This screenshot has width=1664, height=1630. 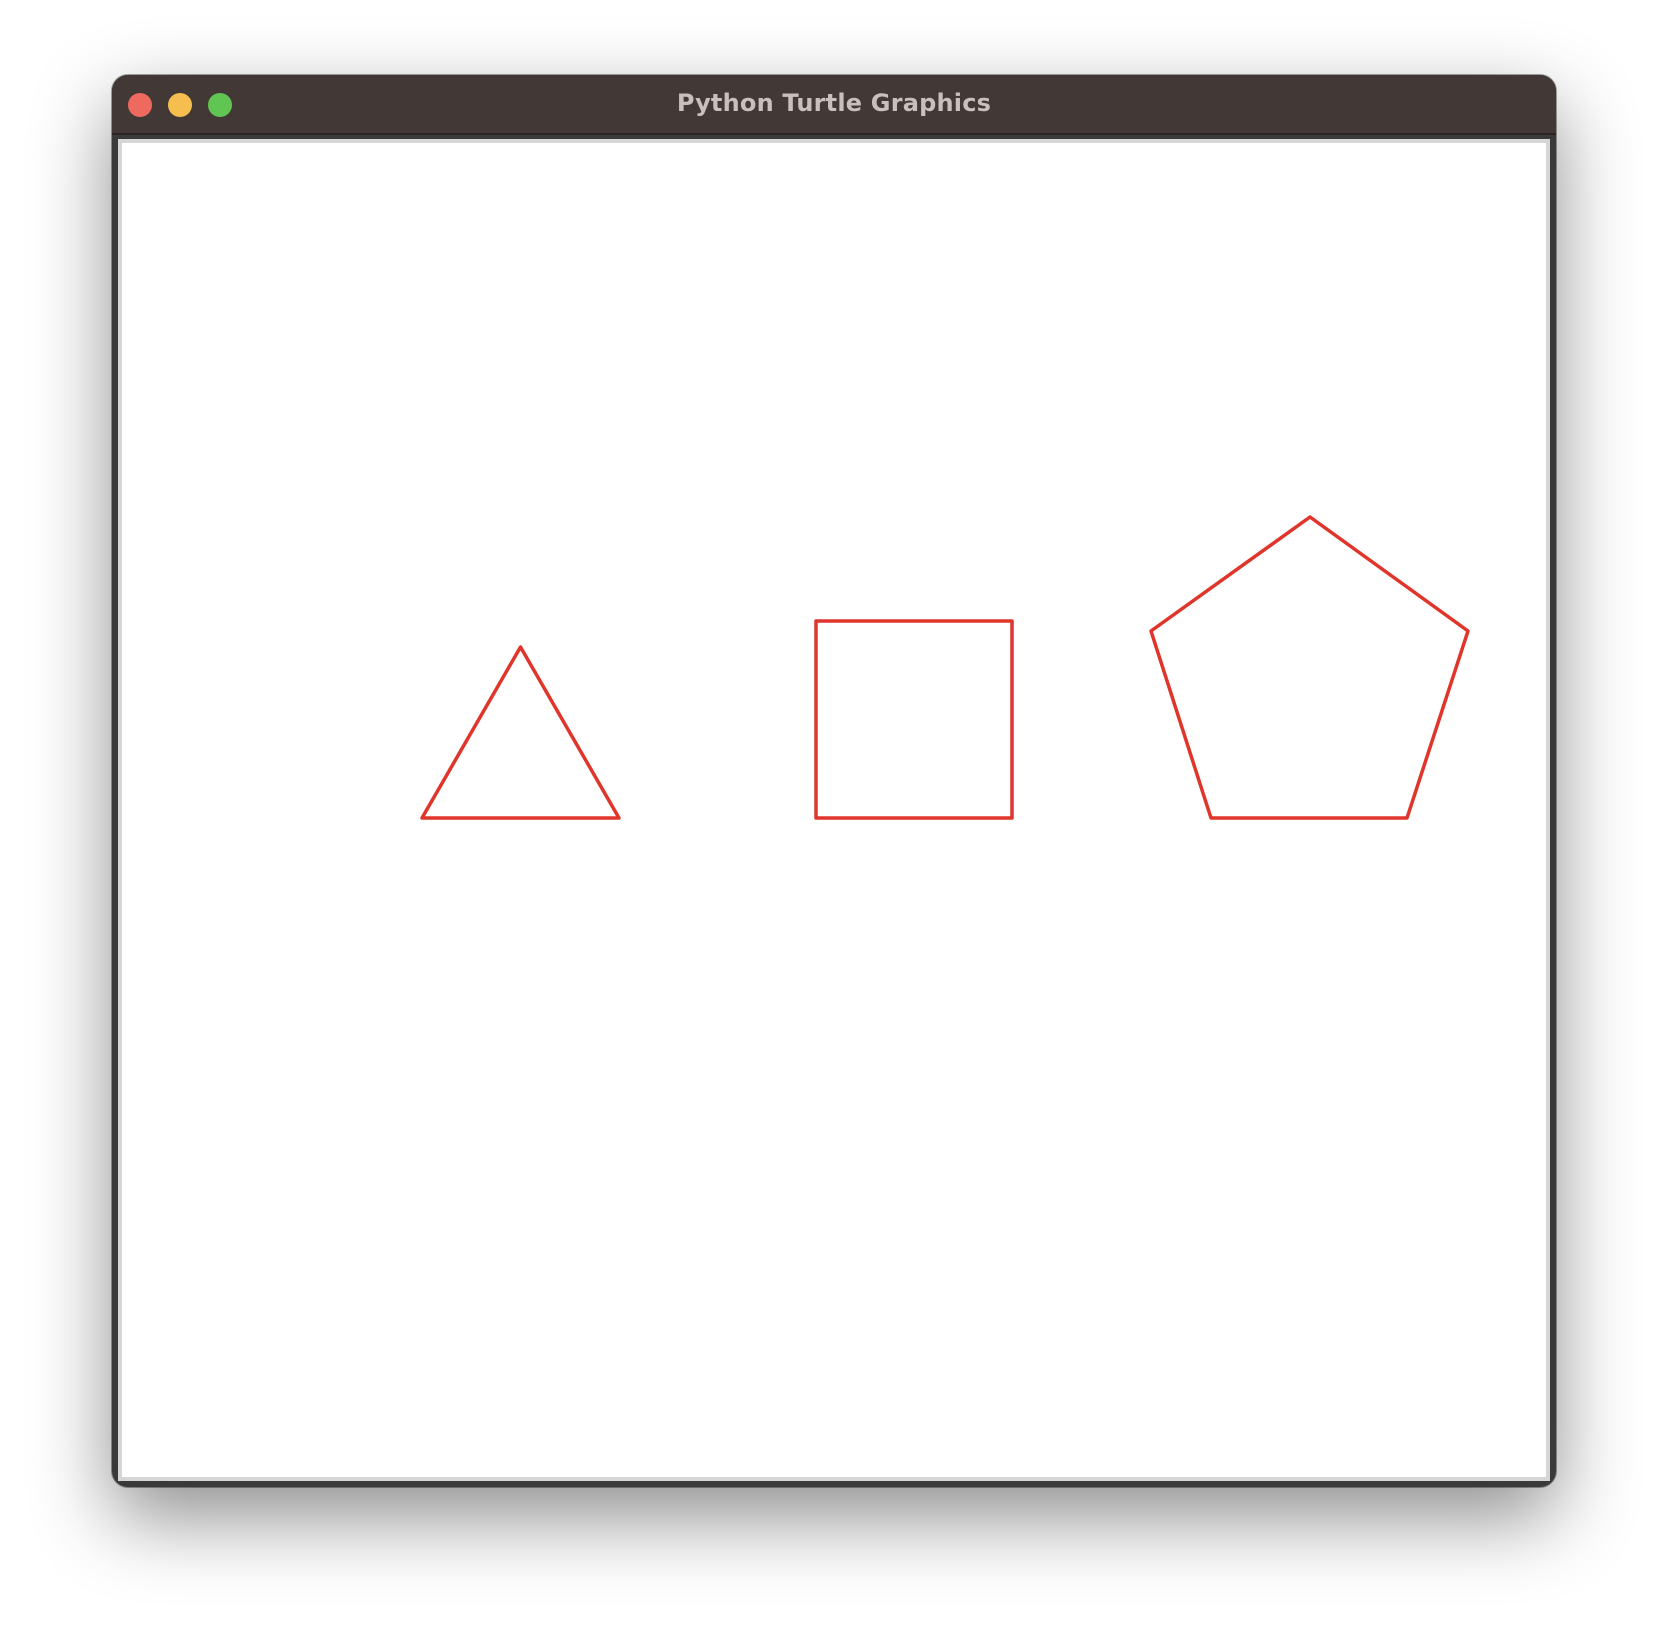 What do you see at coordinates (520, 732) in the screenshot?
I see `triangle-shape` at bounding box center [520, 732].